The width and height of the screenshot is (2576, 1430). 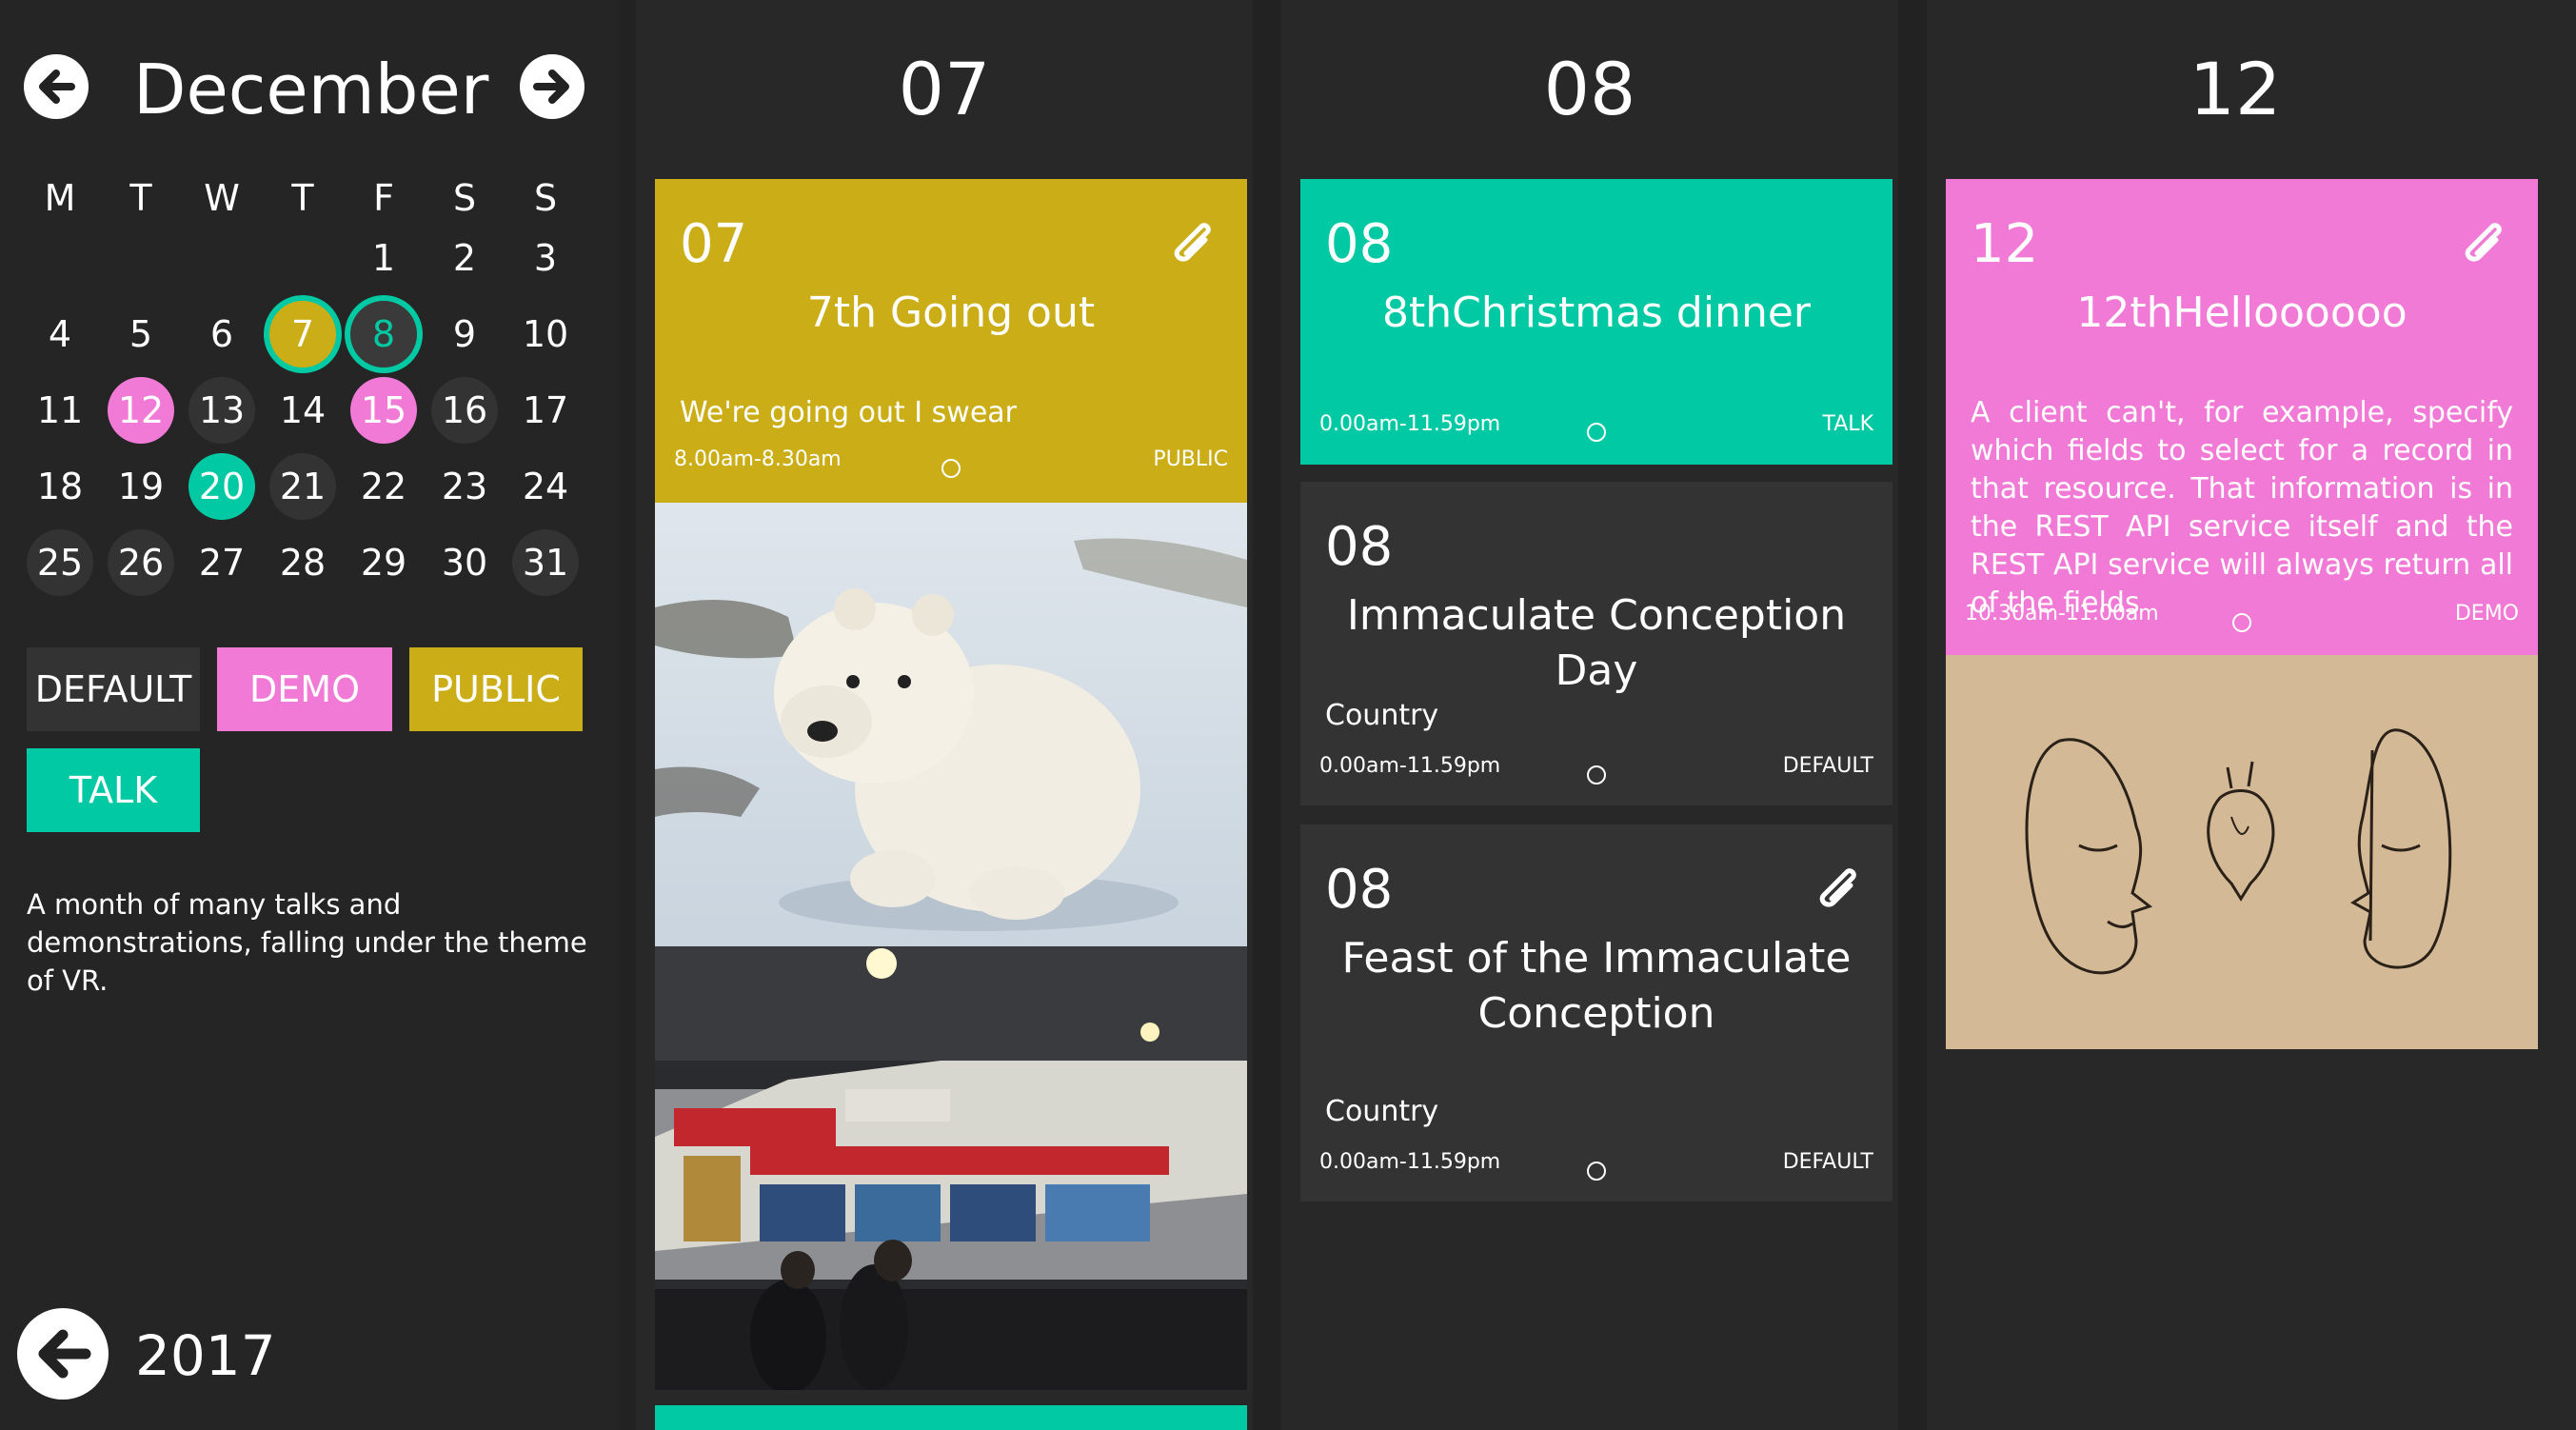 What do you see at coordinates (2486, 614) in the screenshot?
I see `event-tag: DEMO` at bounding box center [2486, 614].